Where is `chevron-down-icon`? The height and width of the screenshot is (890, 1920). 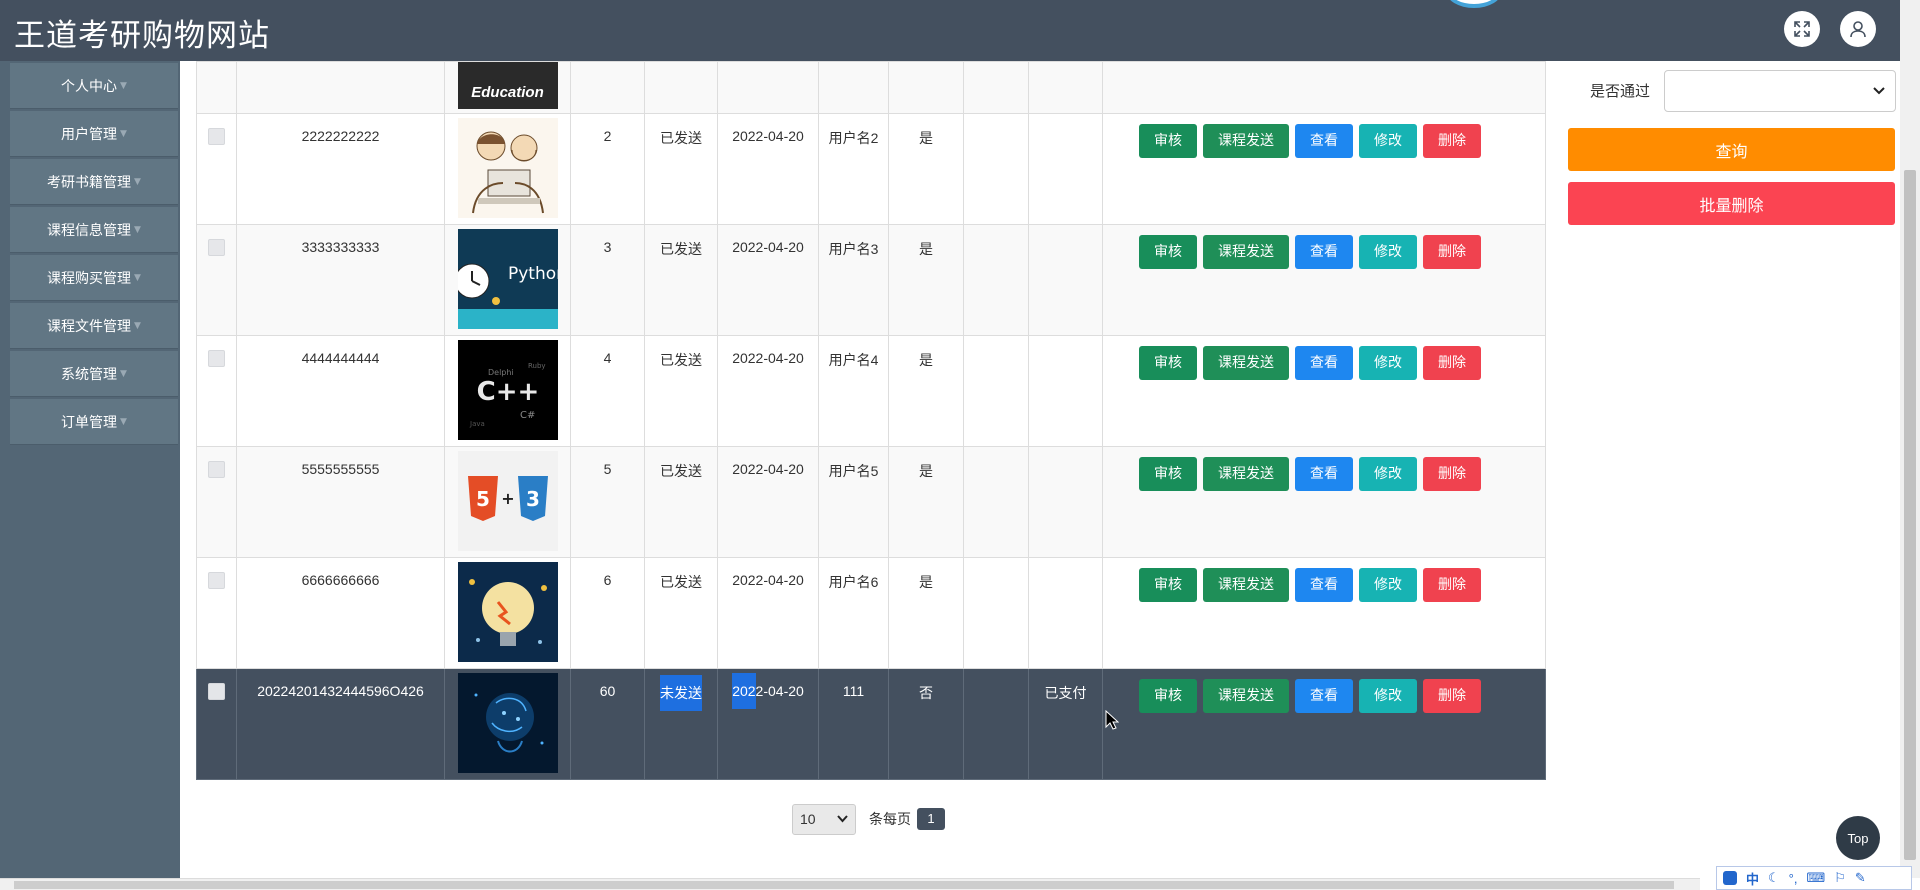
chevron-down-icon is located at coordinates (842, 819).